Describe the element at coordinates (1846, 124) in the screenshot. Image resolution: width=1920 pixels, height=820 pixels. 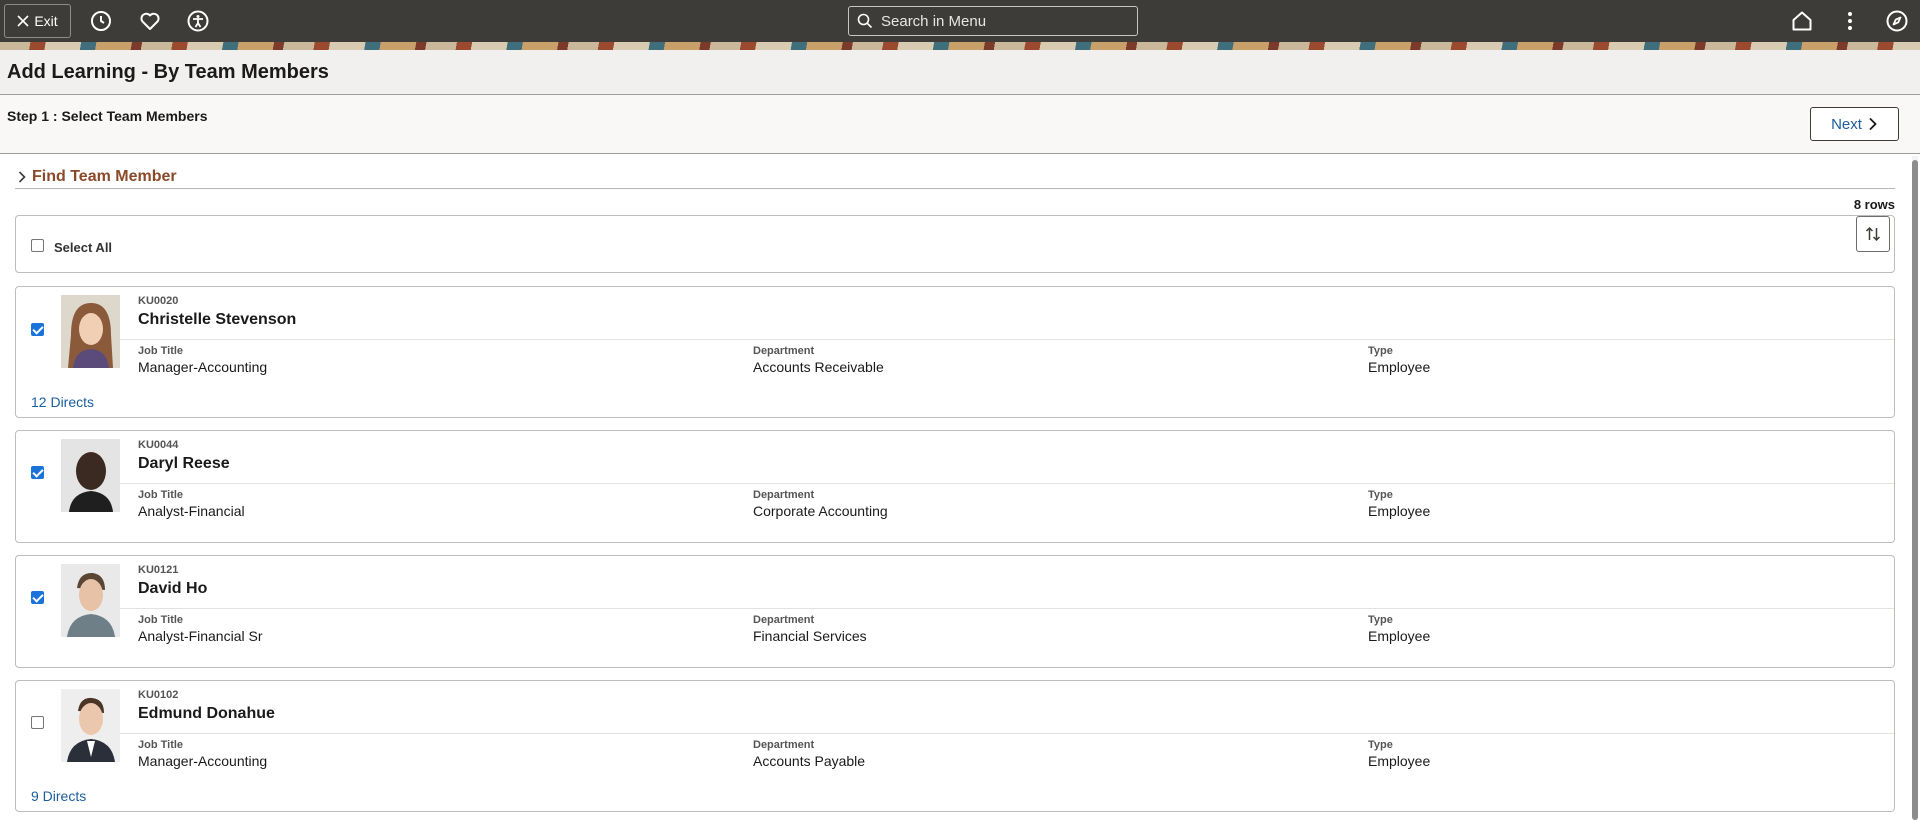
I see `next-label: Next` at that location.